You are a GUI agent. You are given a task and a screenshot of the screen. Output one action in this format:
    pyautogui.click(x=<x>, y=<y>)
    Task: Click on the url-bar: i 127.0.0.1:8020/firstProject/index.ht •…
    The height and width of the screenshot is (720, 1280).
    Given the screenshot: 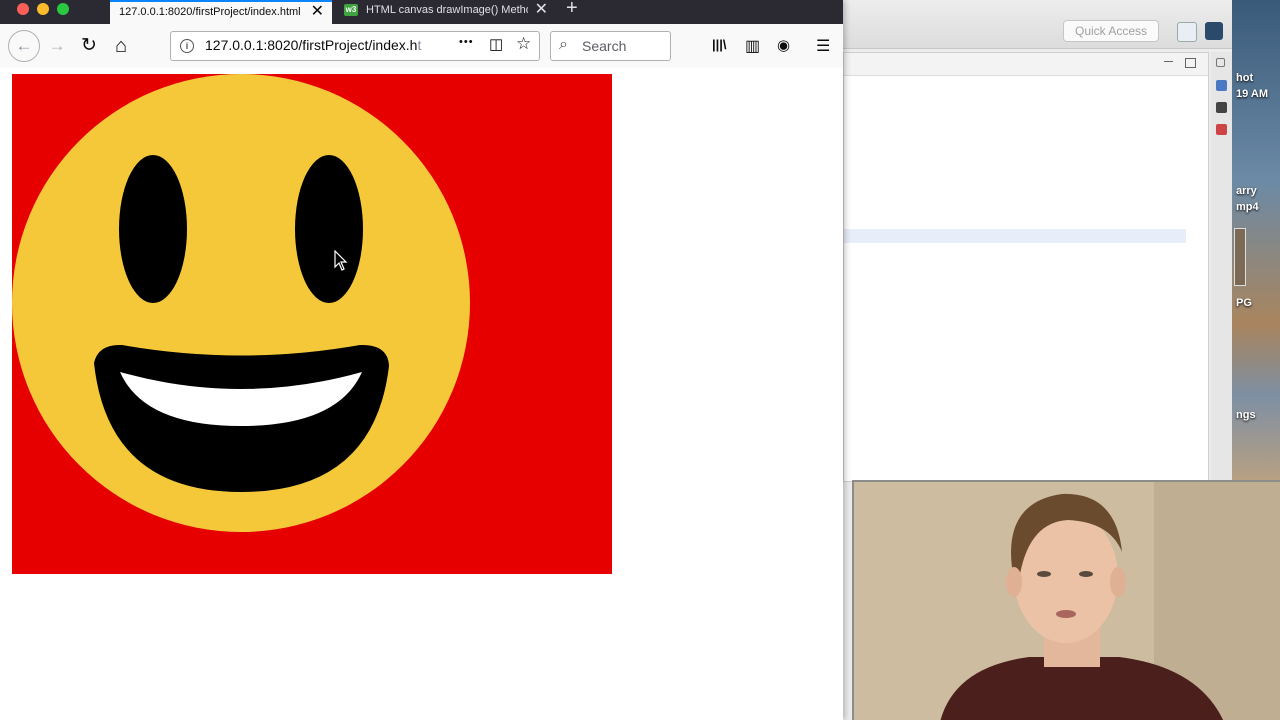 What is the action you would take?
    pyautogui.click(x=355, y=46)
    